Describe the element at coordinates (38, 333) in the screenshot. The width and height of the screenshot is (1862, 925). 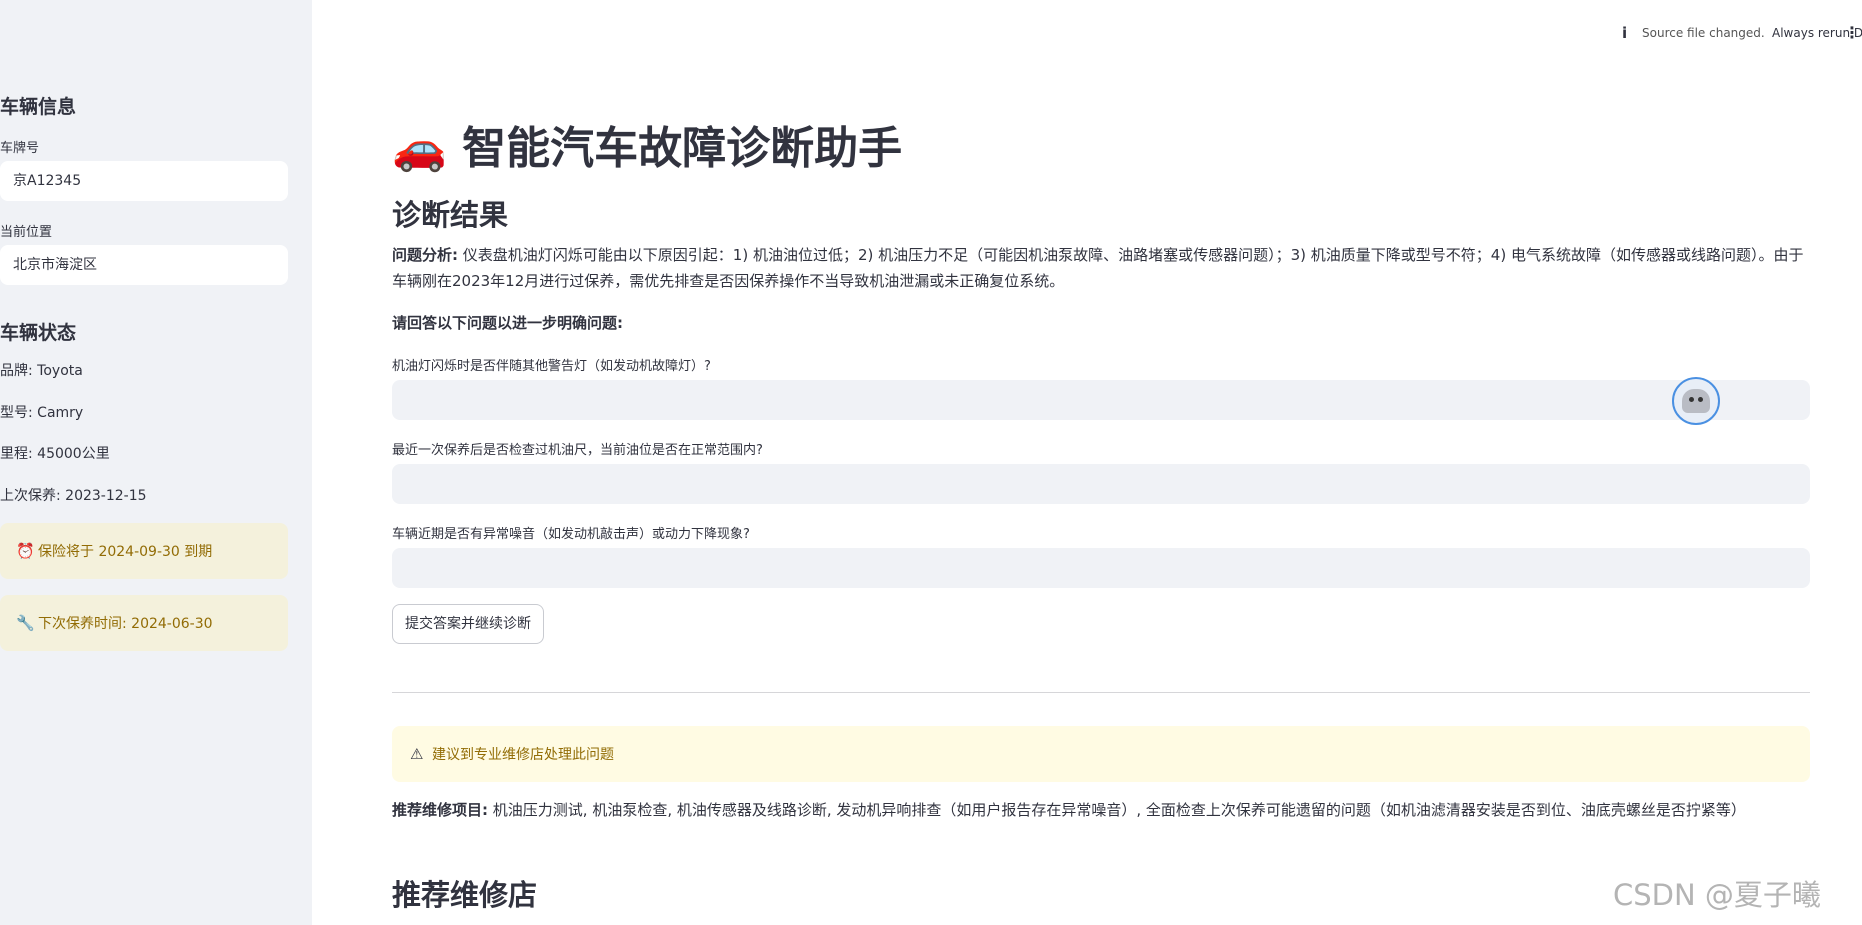
I see `vehicle-status-heading: 车辆状态` at that location.